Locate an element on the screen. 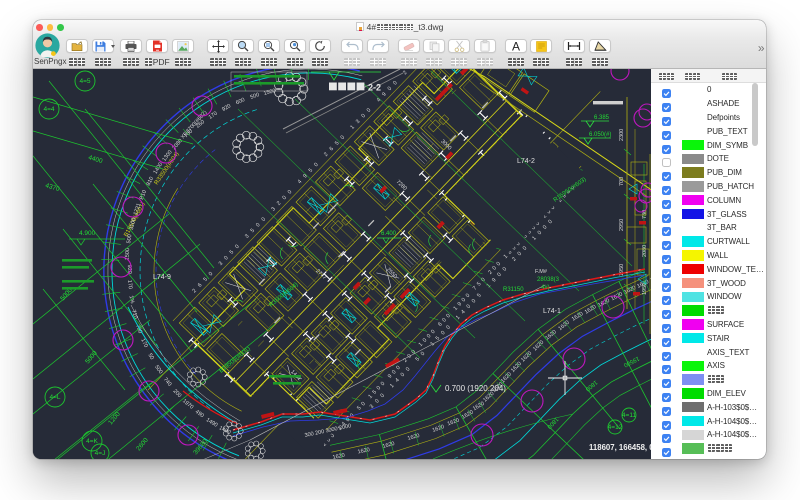 This screenshot has height=500, width=800. svg-text: L74-9 is located at coordinates (162, 277).